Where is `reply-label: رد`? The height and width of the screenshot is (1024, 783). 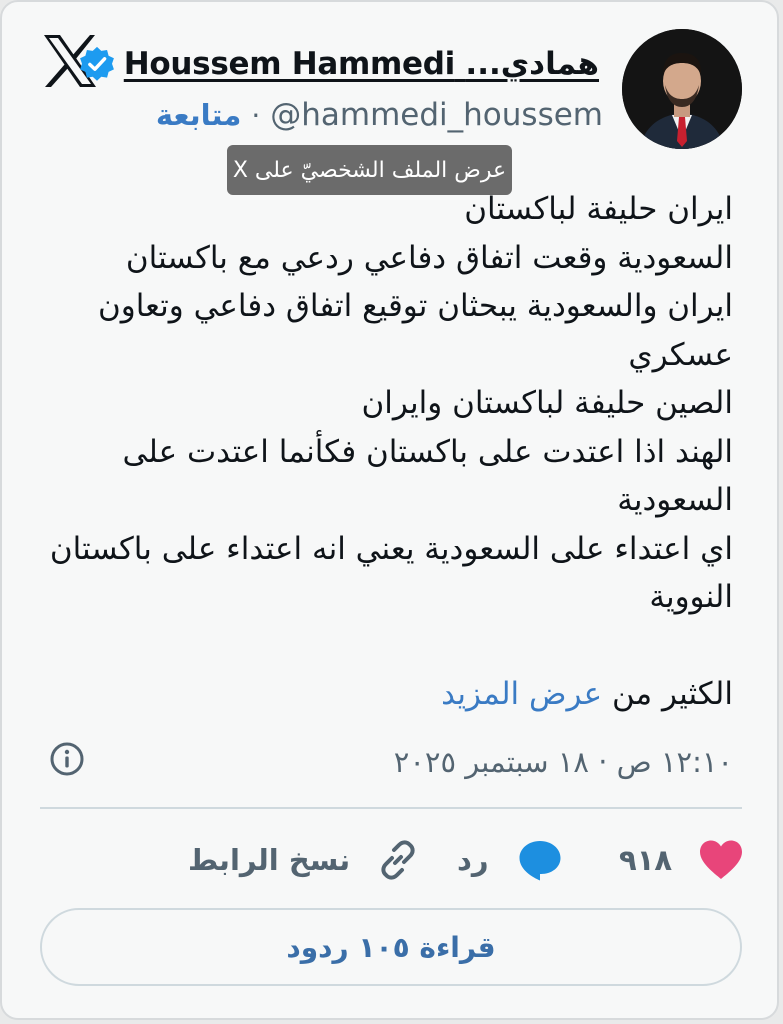 reply-label: رد is located at coordinates (473, 860).